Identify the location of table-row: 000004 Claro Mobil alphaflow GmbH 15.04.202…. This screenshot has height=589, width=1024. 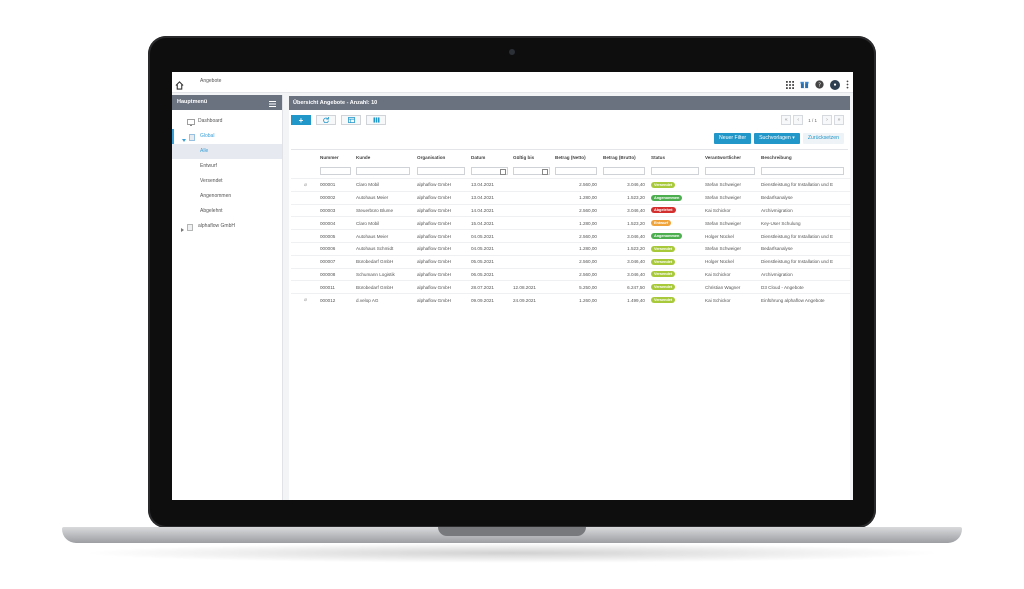
(571, 223).